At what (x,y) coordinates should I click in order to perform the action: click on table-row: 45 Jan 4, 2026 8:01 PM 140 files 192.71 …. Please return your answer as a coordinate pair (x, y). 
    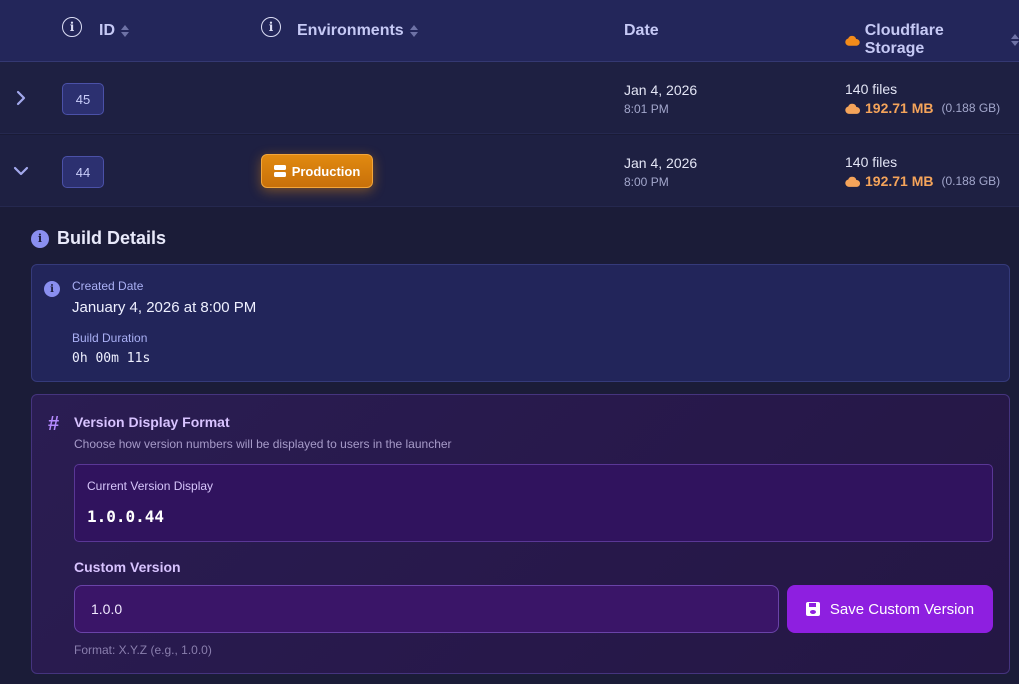
    Looking at the image, I should click on (509, 98).